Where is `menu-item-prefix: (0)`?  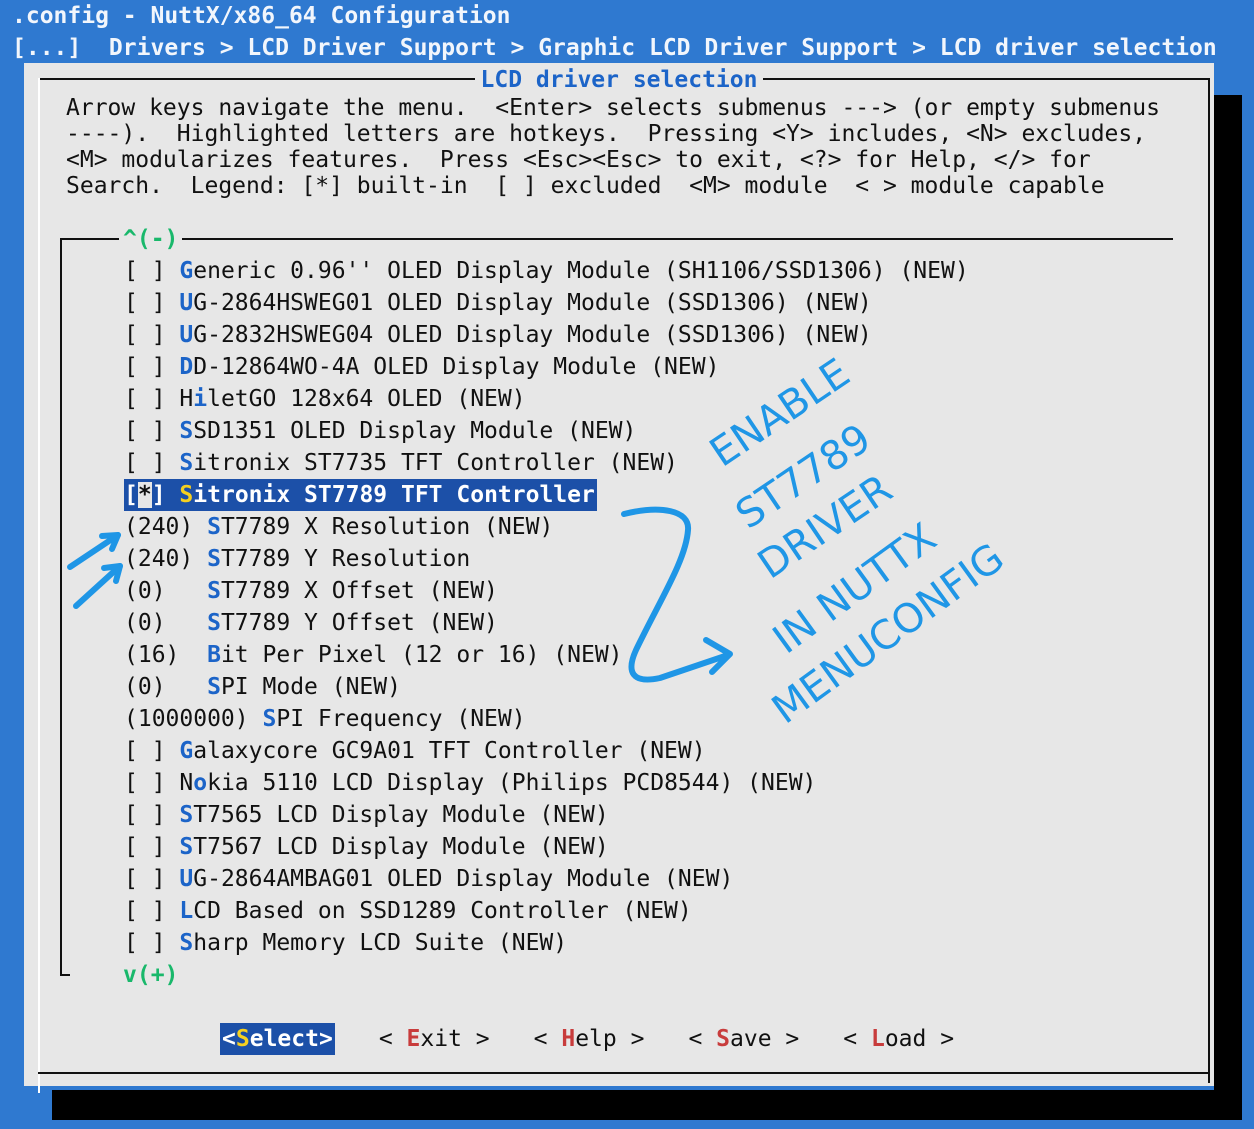 menu-item-prefix: (0) is located at coordinates (166, 623).